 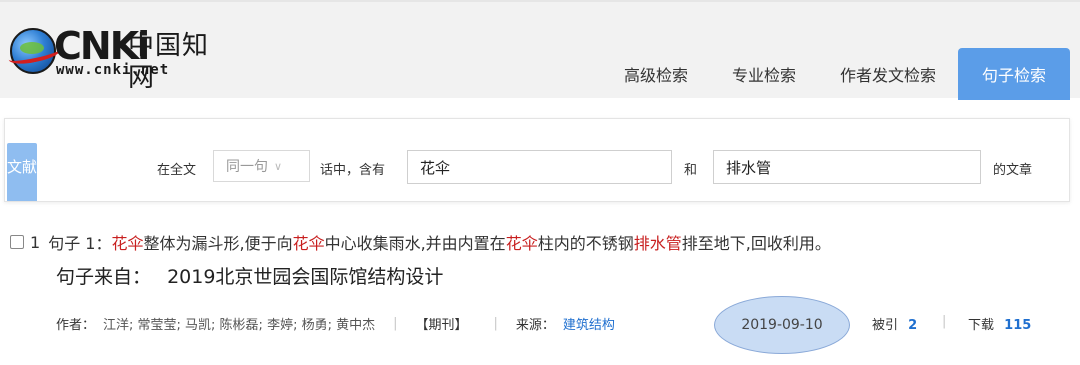 I want to click on authors-list: 江洋; 常莹莹; 马凯; 陈彬磊; 李婷; 杨勇; 黄中杰, so click(x=239, y=323).